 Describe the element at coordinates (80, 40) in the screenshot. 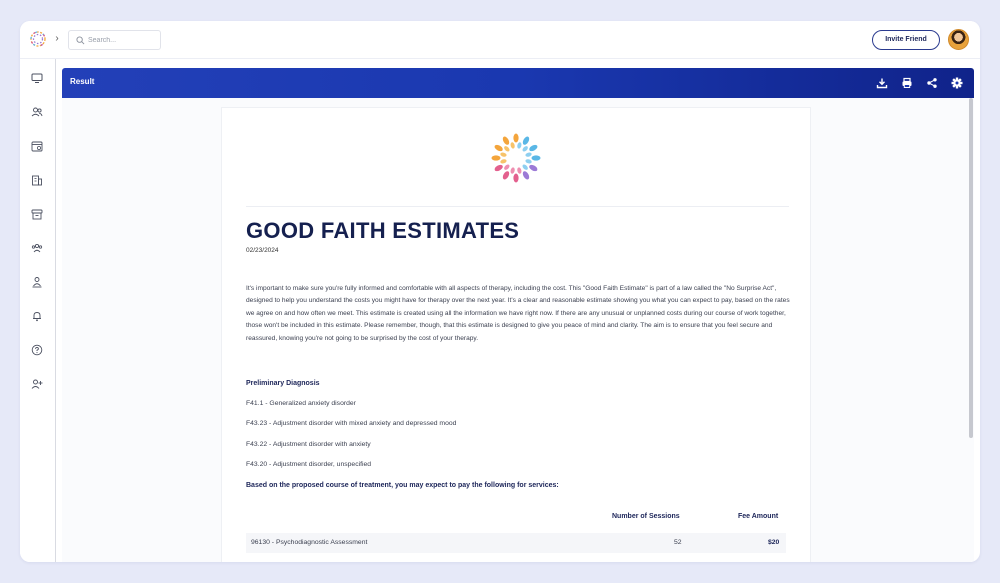

I see `search-icon` at that location.